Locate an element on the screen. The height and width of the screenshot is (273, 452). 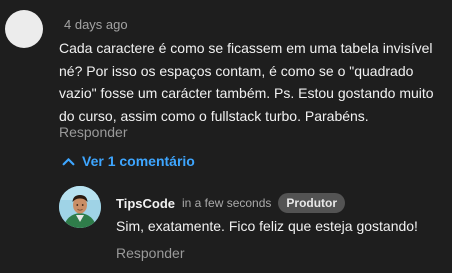
author-photo-icon is located at coordinates (80, 207).